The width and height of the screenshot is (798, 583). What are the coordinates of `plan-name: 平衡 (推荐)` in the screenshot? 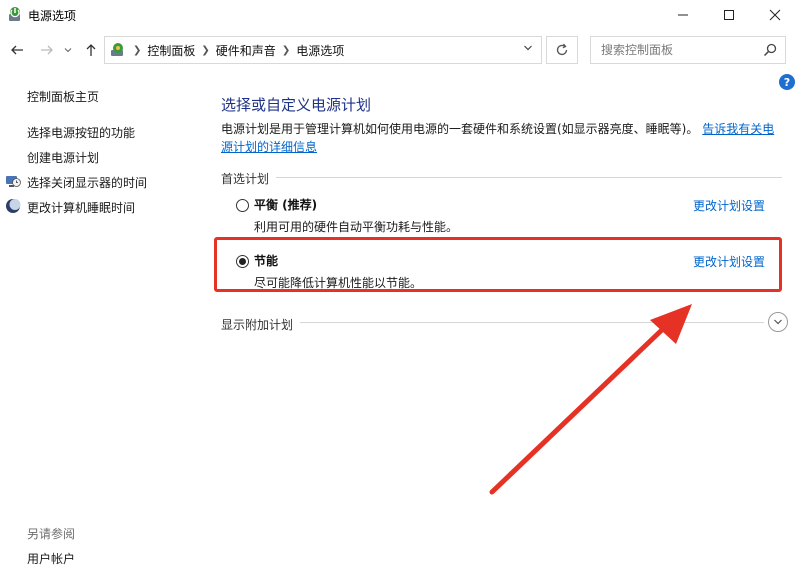 It's located at (285, 204).